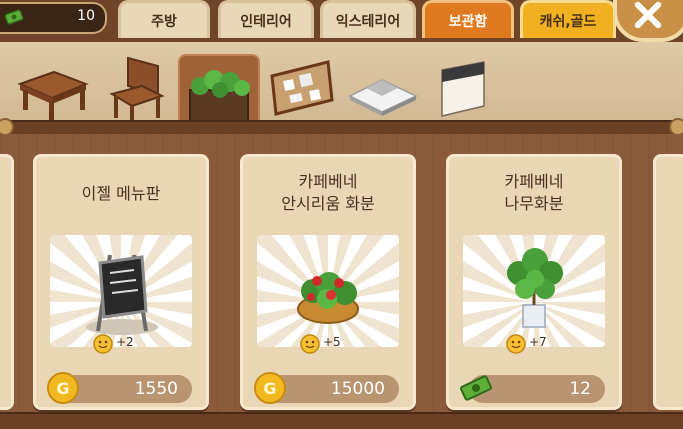 This screenshot has width=683, height=429. I want to click on bottom-rail, so click(341, 420).